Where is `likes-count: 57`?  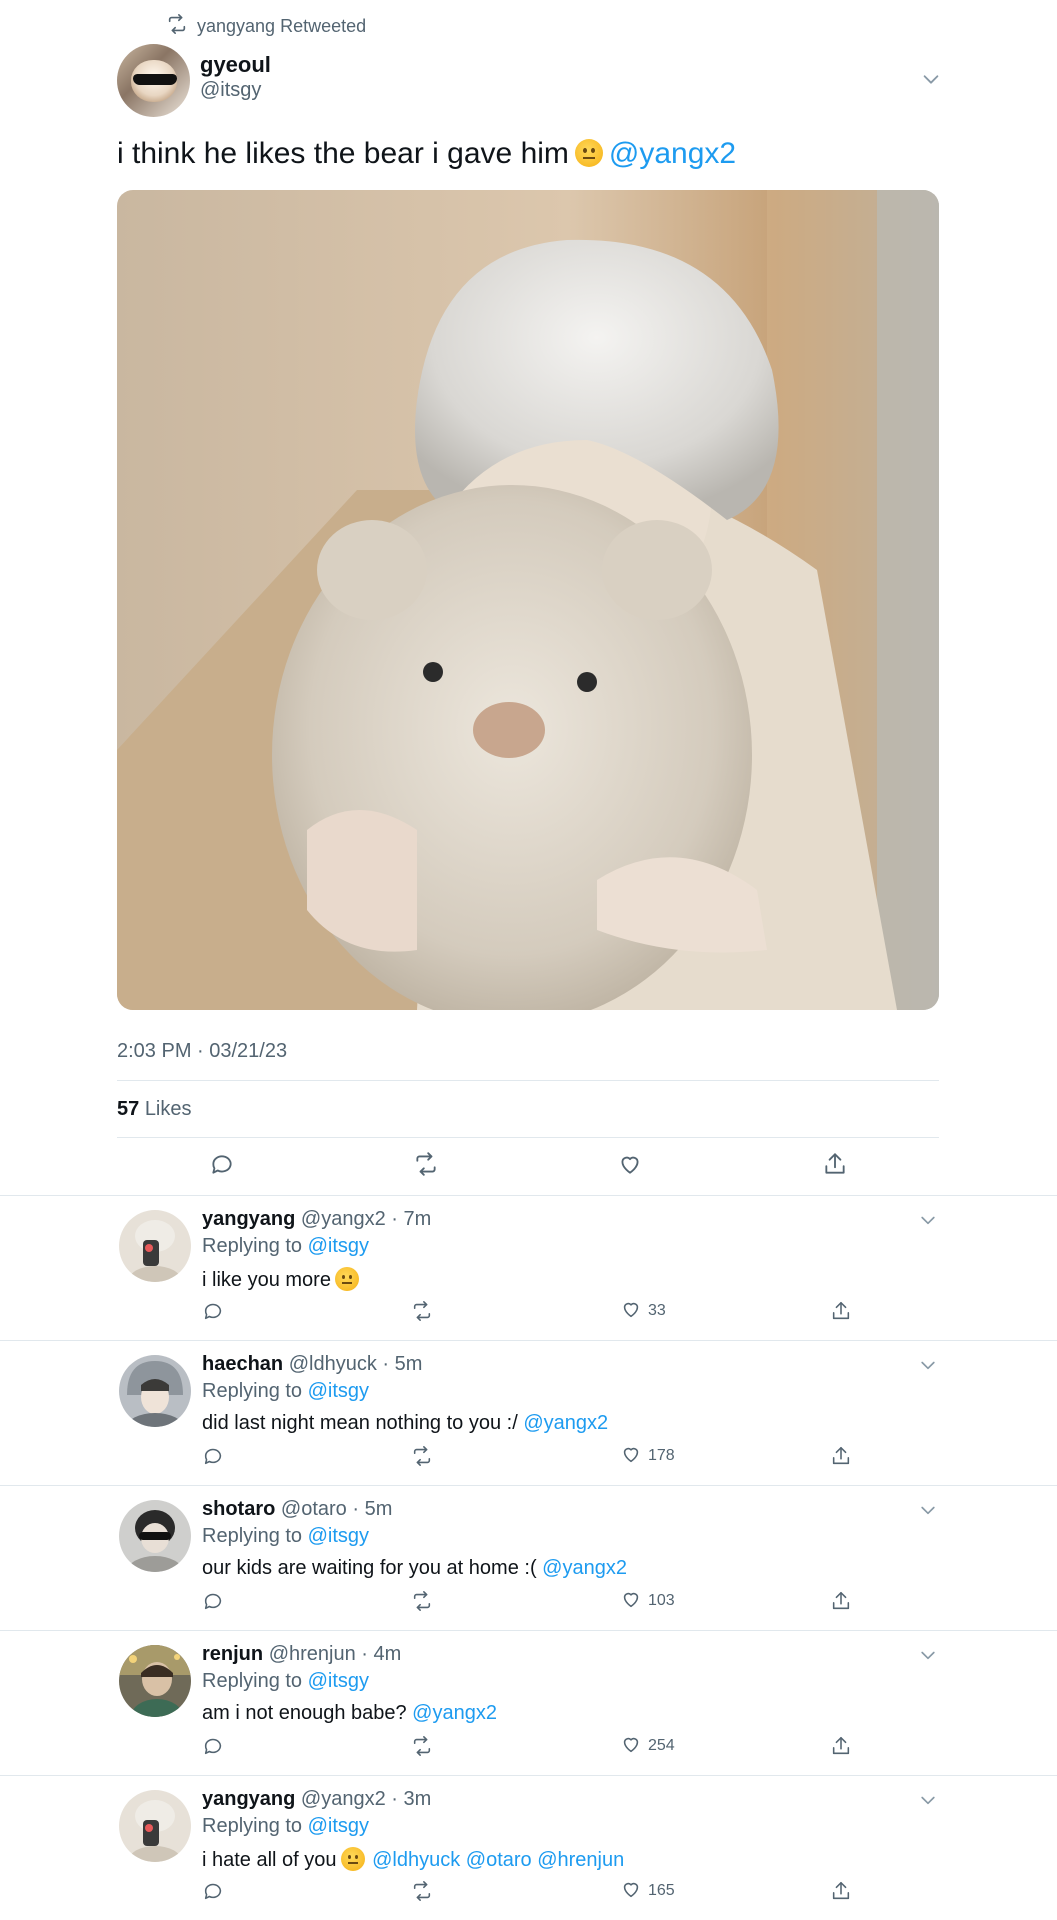 likes-count: 57 is located at coordinates (128, 1109).